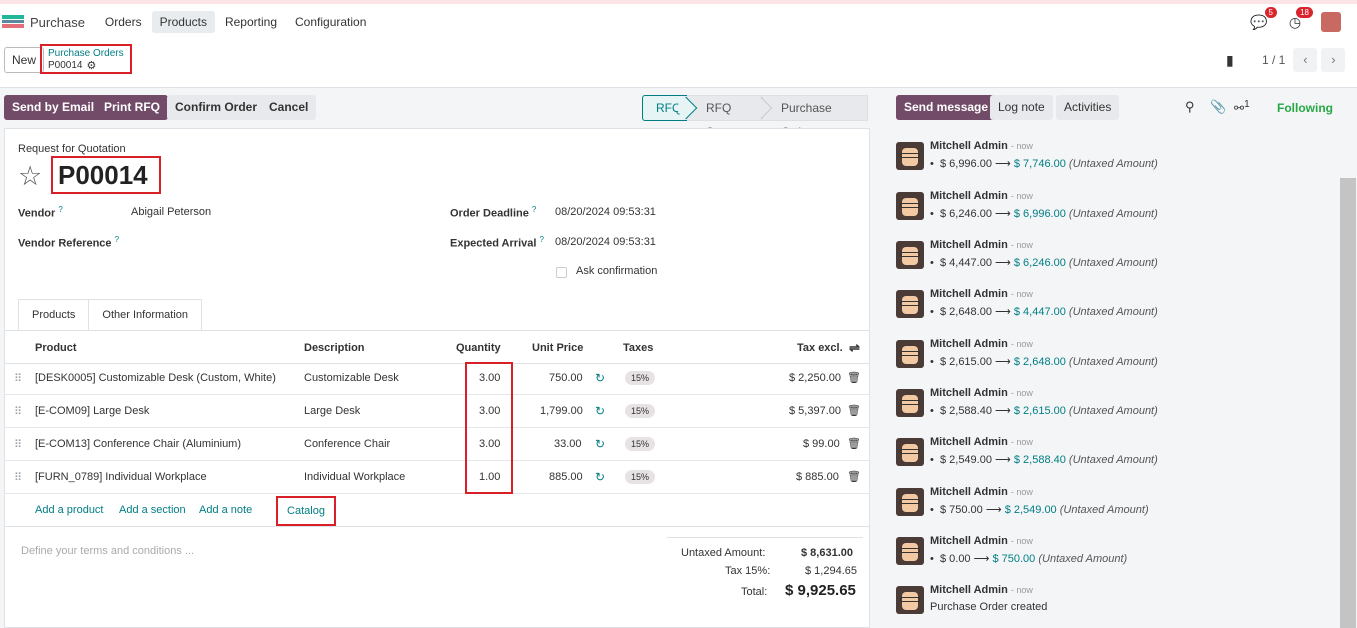  Describe the element at coordinates (1305, 60) in the screenshot. I see `pager-previous-button: ‹` at that location.